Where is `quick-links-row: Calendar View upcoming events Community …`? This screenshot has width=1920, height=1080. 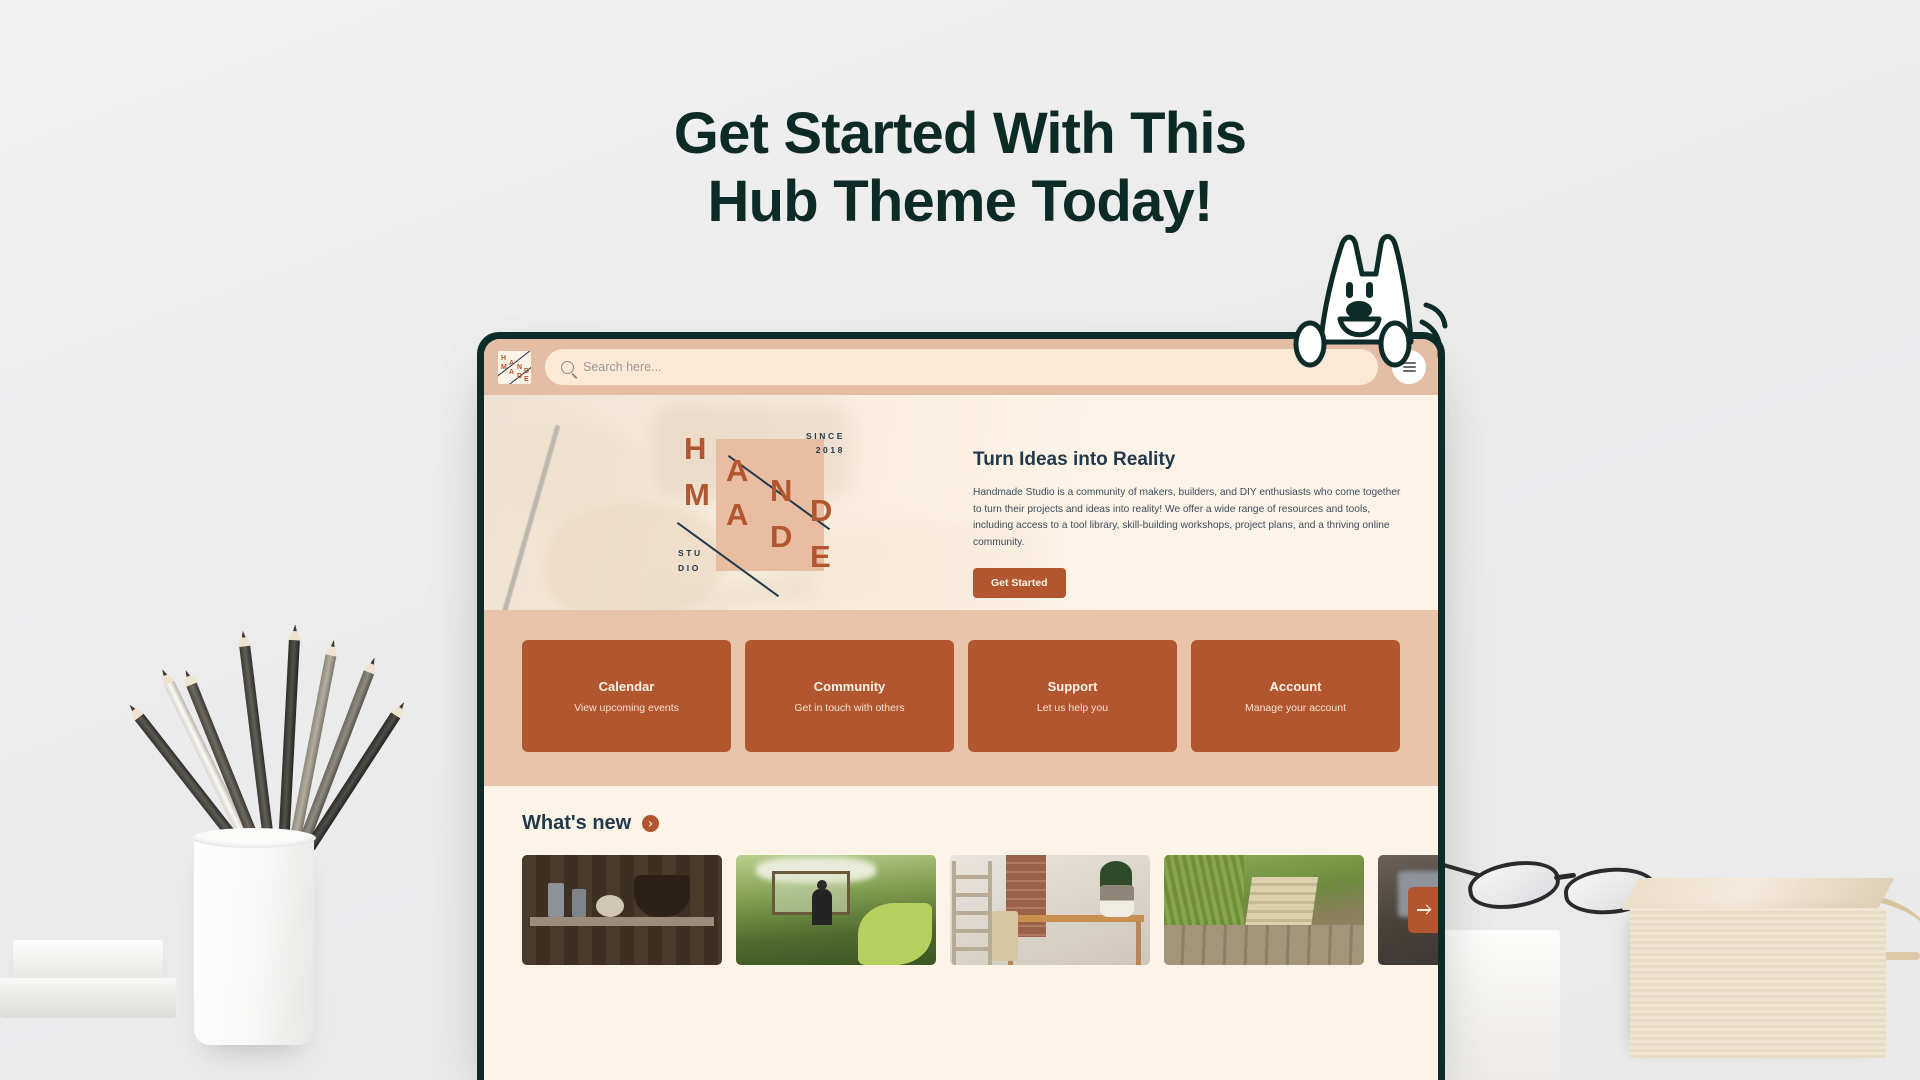
quick-links-row: Calendar View upcoming events Community … is located at coordinates (961, 696).